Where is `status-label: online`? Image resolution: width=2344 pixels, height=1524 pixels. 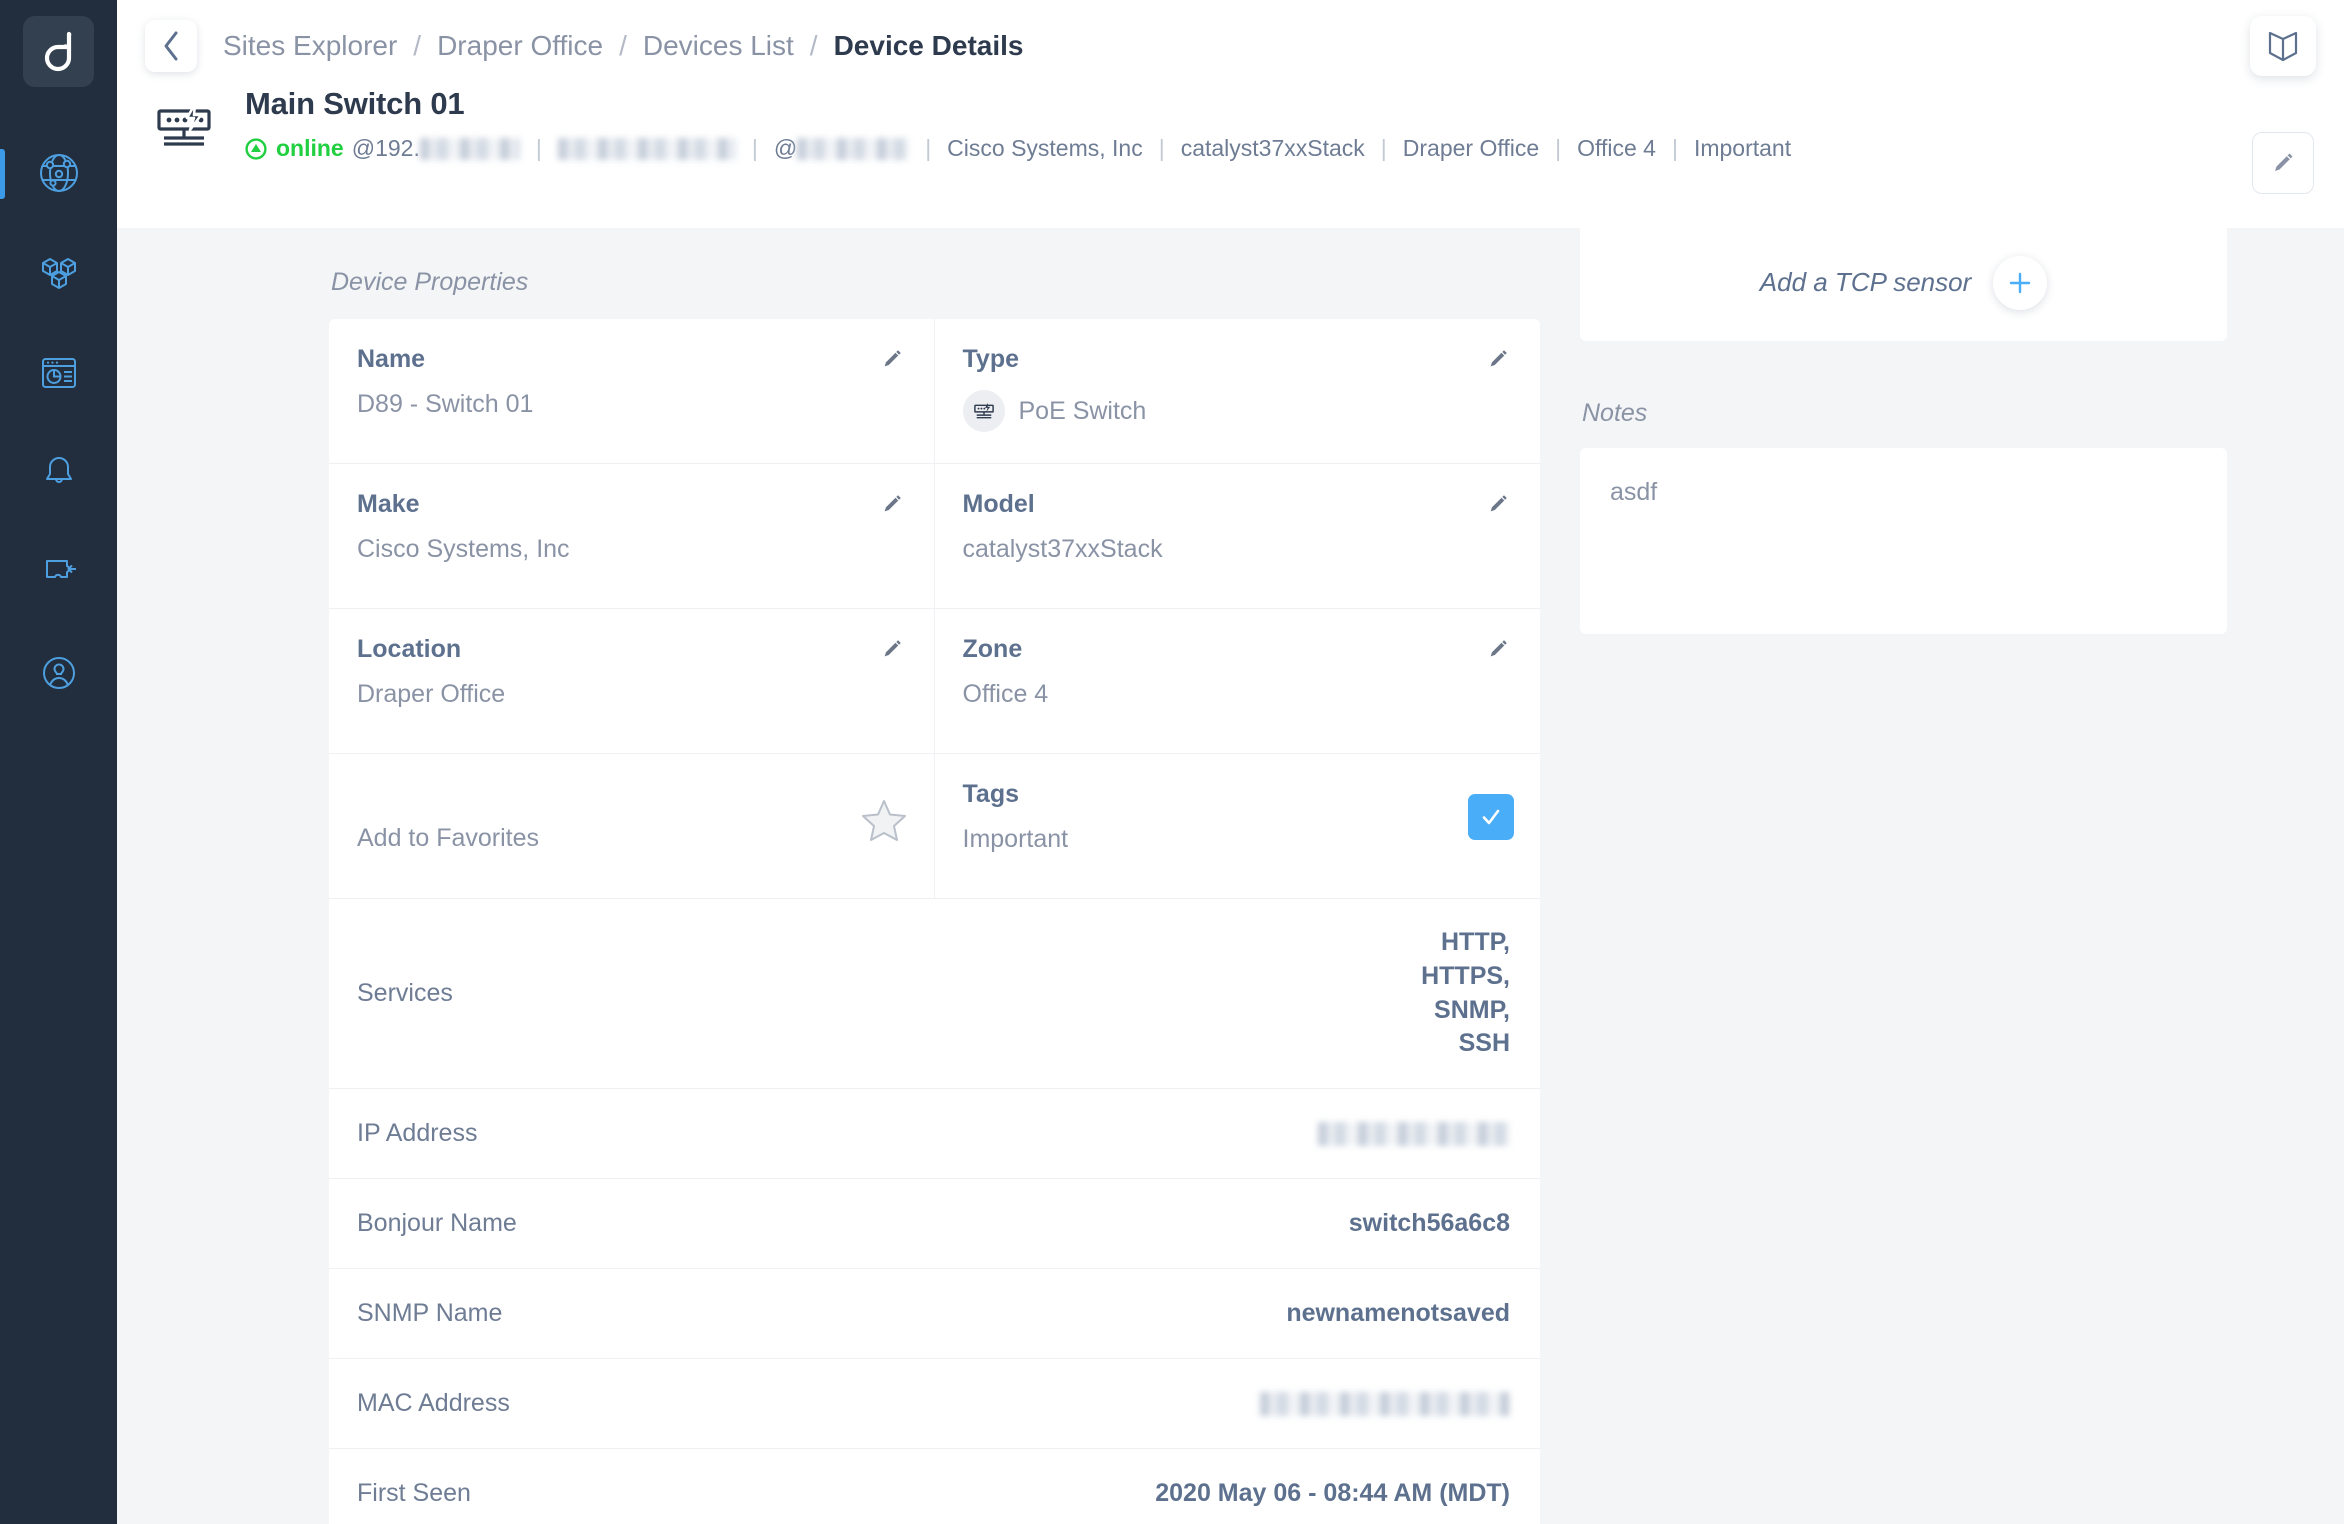
status-label: online is located at coordinates (310, 148).